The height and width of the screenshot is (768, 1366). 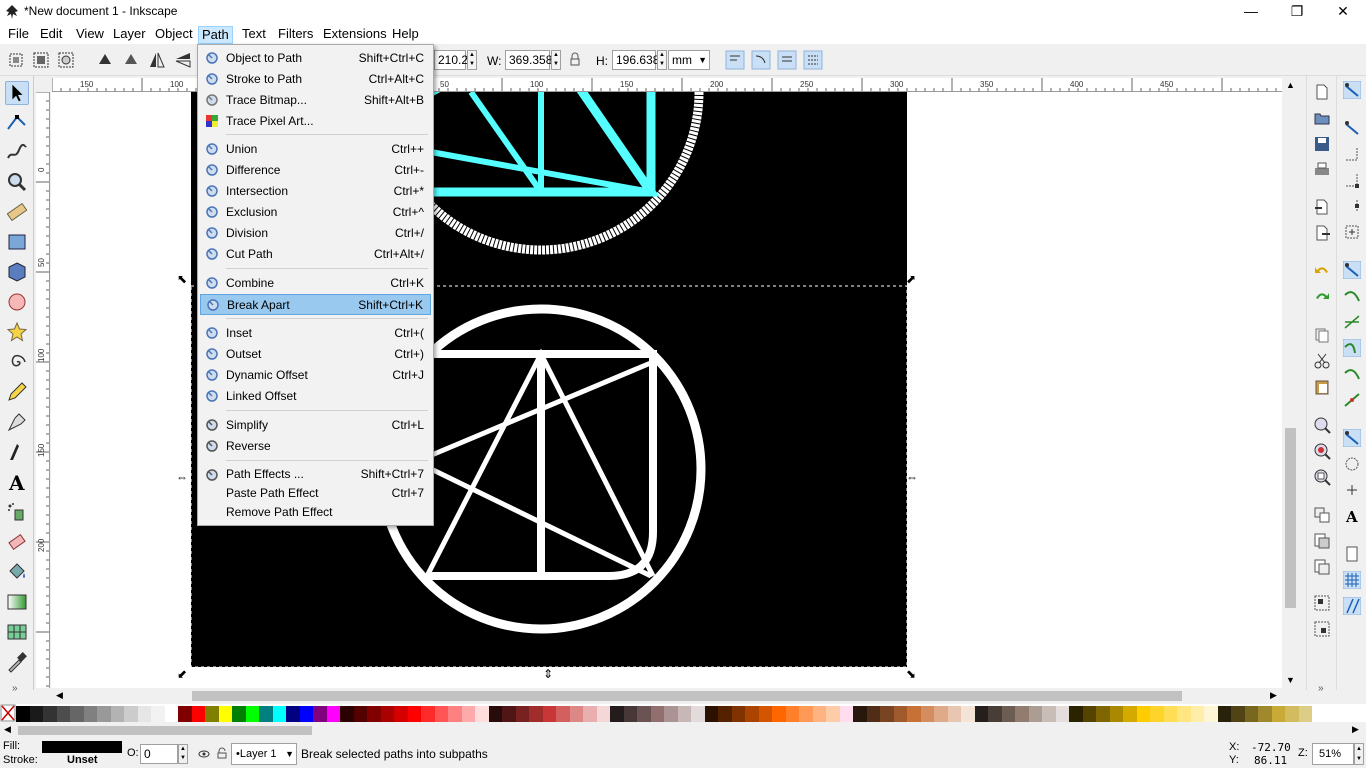 I want to click on menu-layer: Layer, so click(x=129, y=35).